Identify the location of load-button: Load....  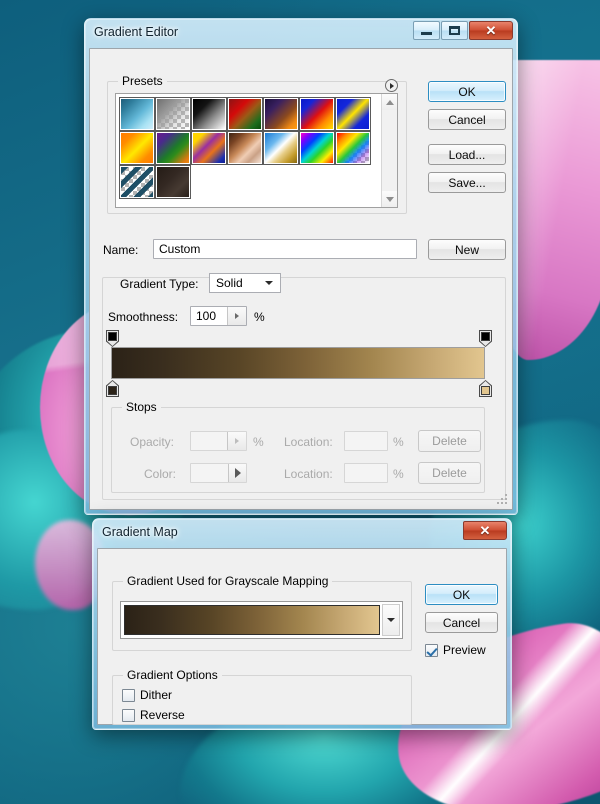
(467, 154).